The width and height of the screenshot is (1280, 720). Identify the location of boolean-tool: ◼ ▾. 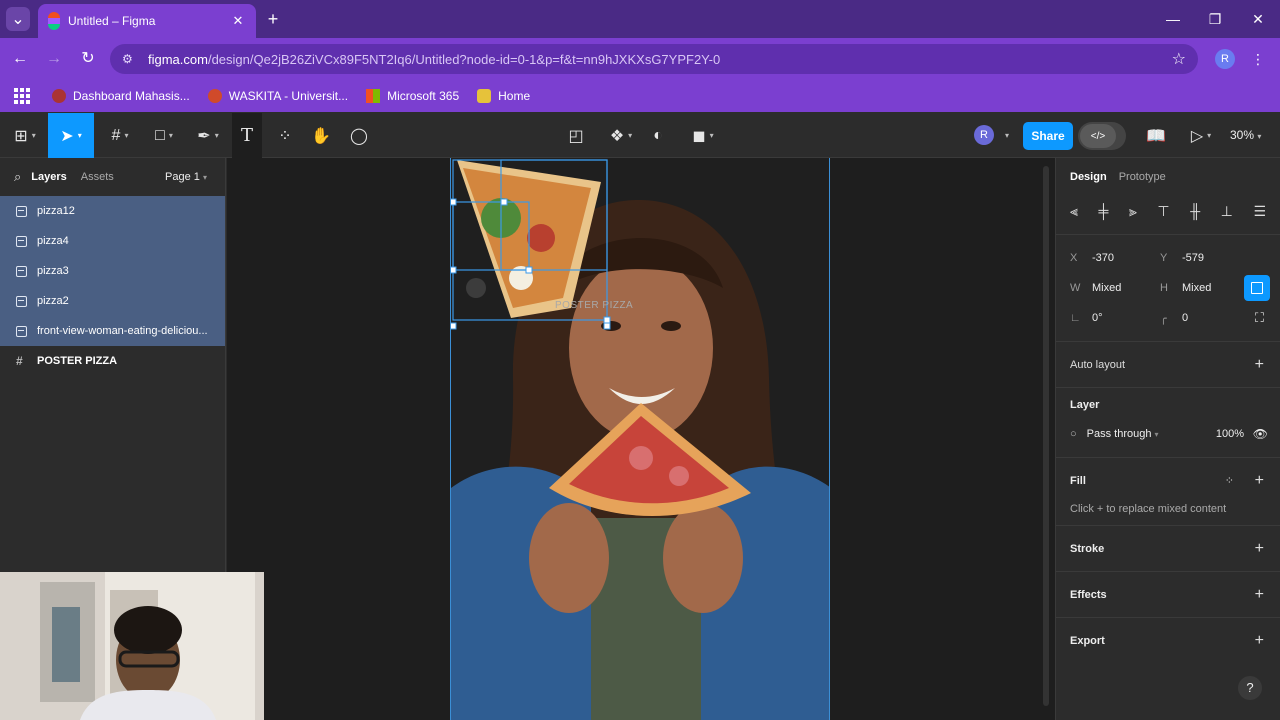
(703, 135).